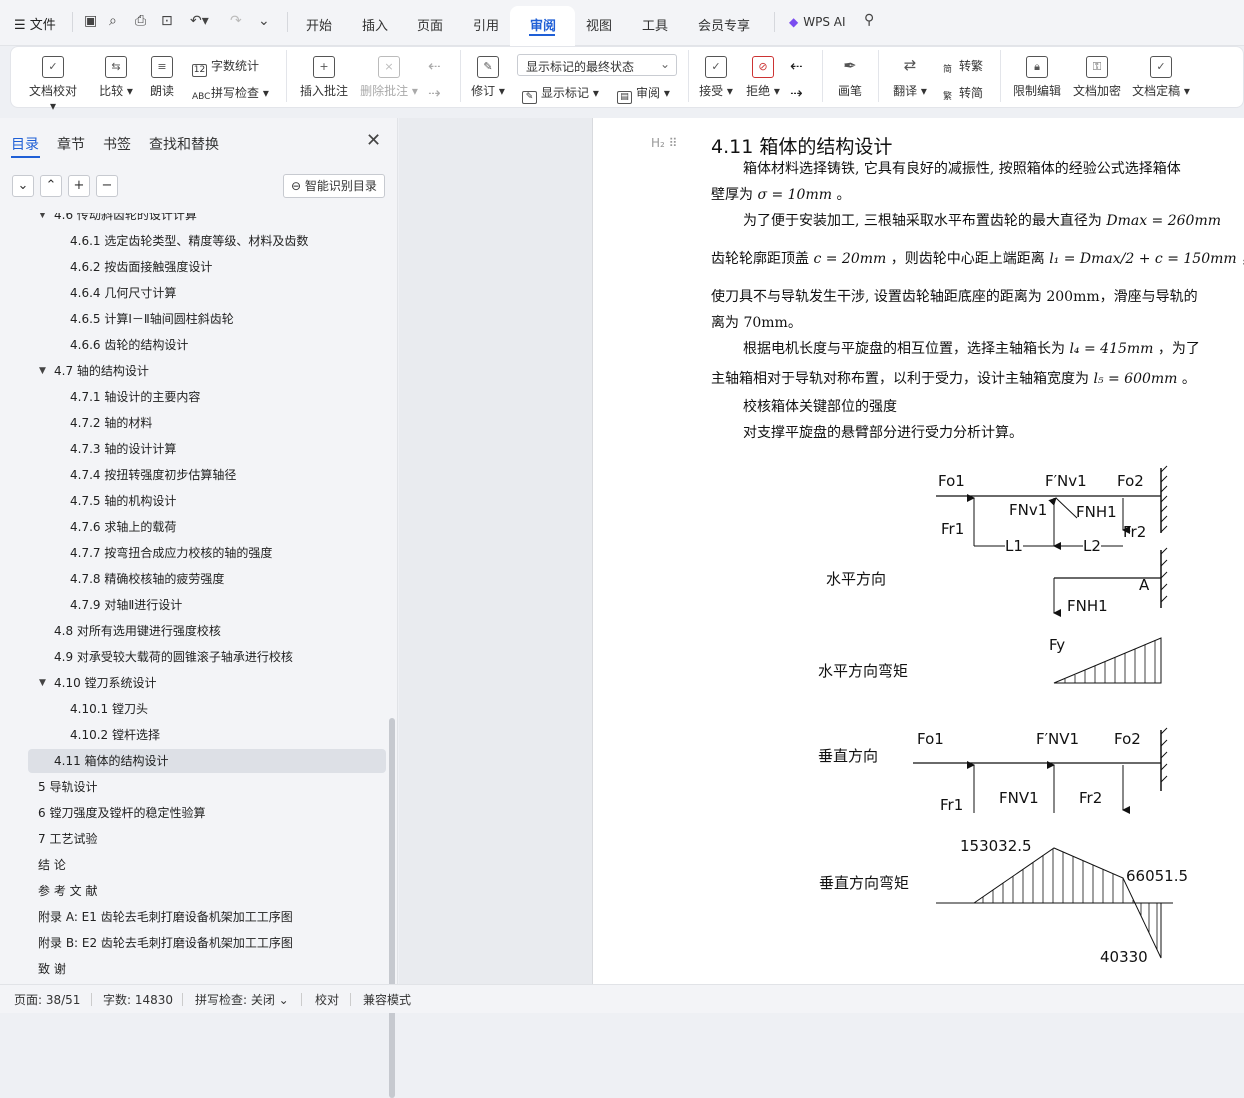  What do you see at coordinates (140, 21) in the screenshot?
I see `print-icon: ⎙` at bounding box center [140, 21].